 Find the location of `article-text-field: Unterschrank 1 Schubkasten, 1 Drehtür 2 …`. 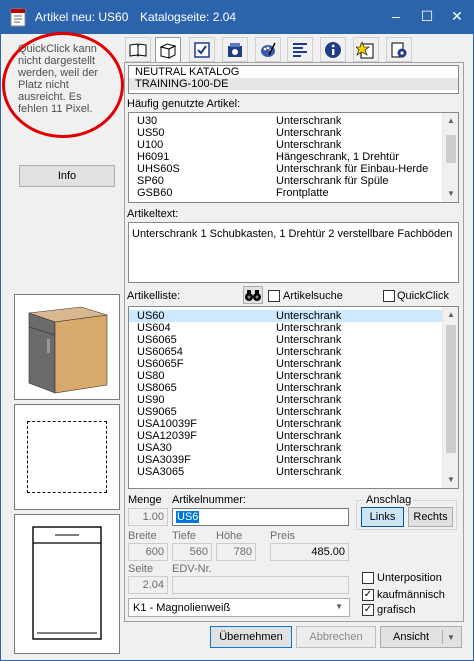

article-text-field: Unterschrank 1 Schubkasten, 1 Drehtür 2 … is located at coordinates (293, 252).